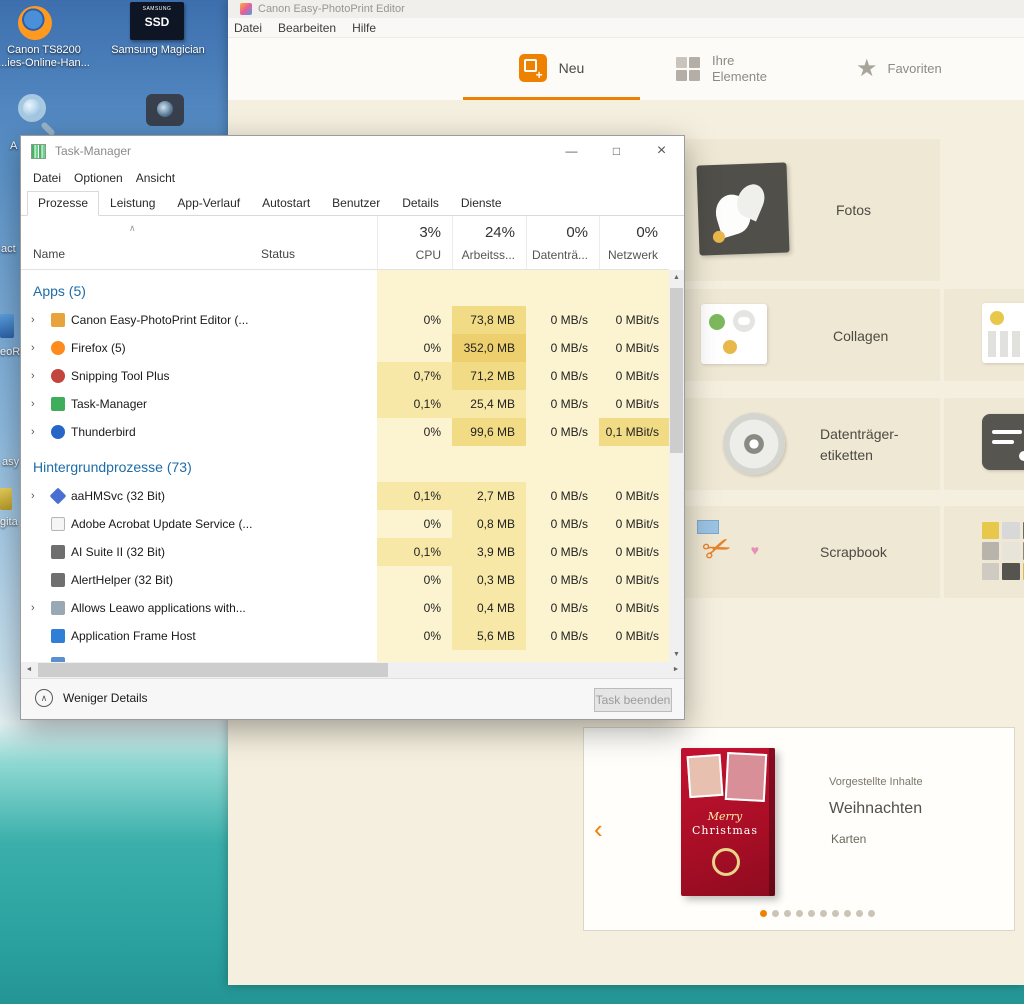 This screenshot has width=1024, height=1004. Describe the element at coordinates (633, 700) in the screenshot. I see `end-task-button: Task beenden` at that location.